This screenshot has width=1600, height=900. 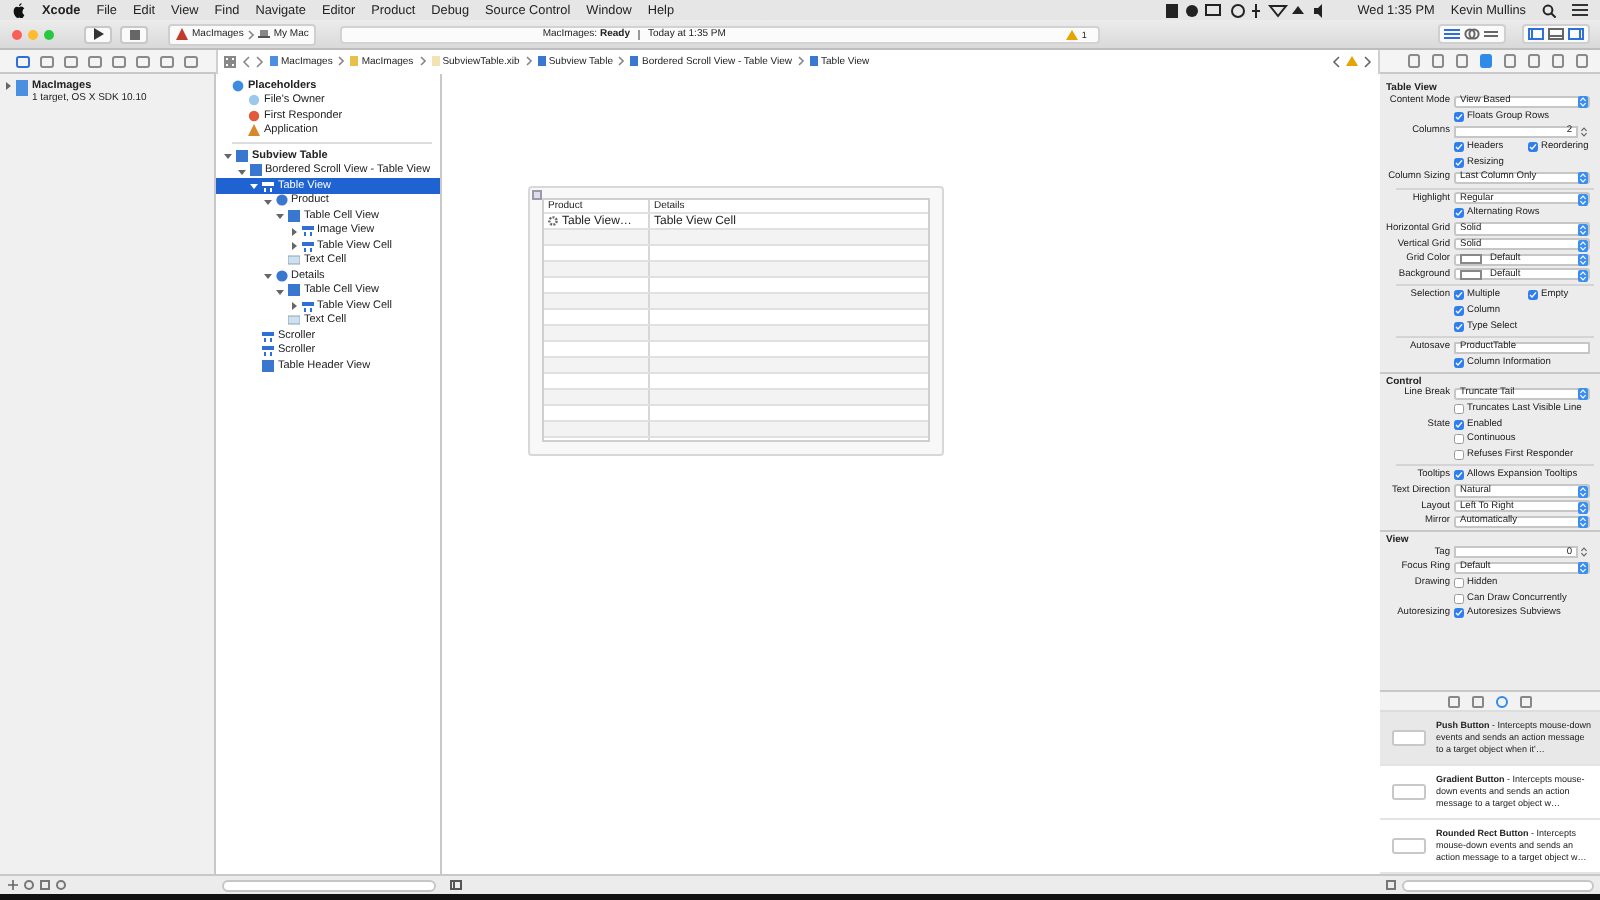 What do you see at coordinates (29, 885) in the screenshot?
I see `clock-icon` at bounding box center [29, 885].